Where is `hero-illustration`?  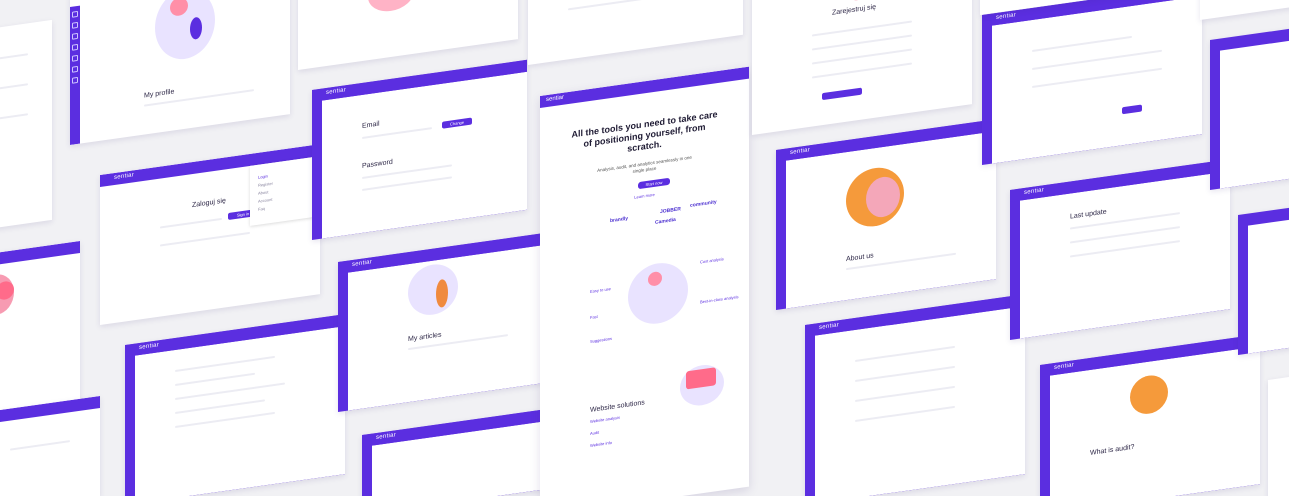 hero-illustration is located at coordinates (658, 293).